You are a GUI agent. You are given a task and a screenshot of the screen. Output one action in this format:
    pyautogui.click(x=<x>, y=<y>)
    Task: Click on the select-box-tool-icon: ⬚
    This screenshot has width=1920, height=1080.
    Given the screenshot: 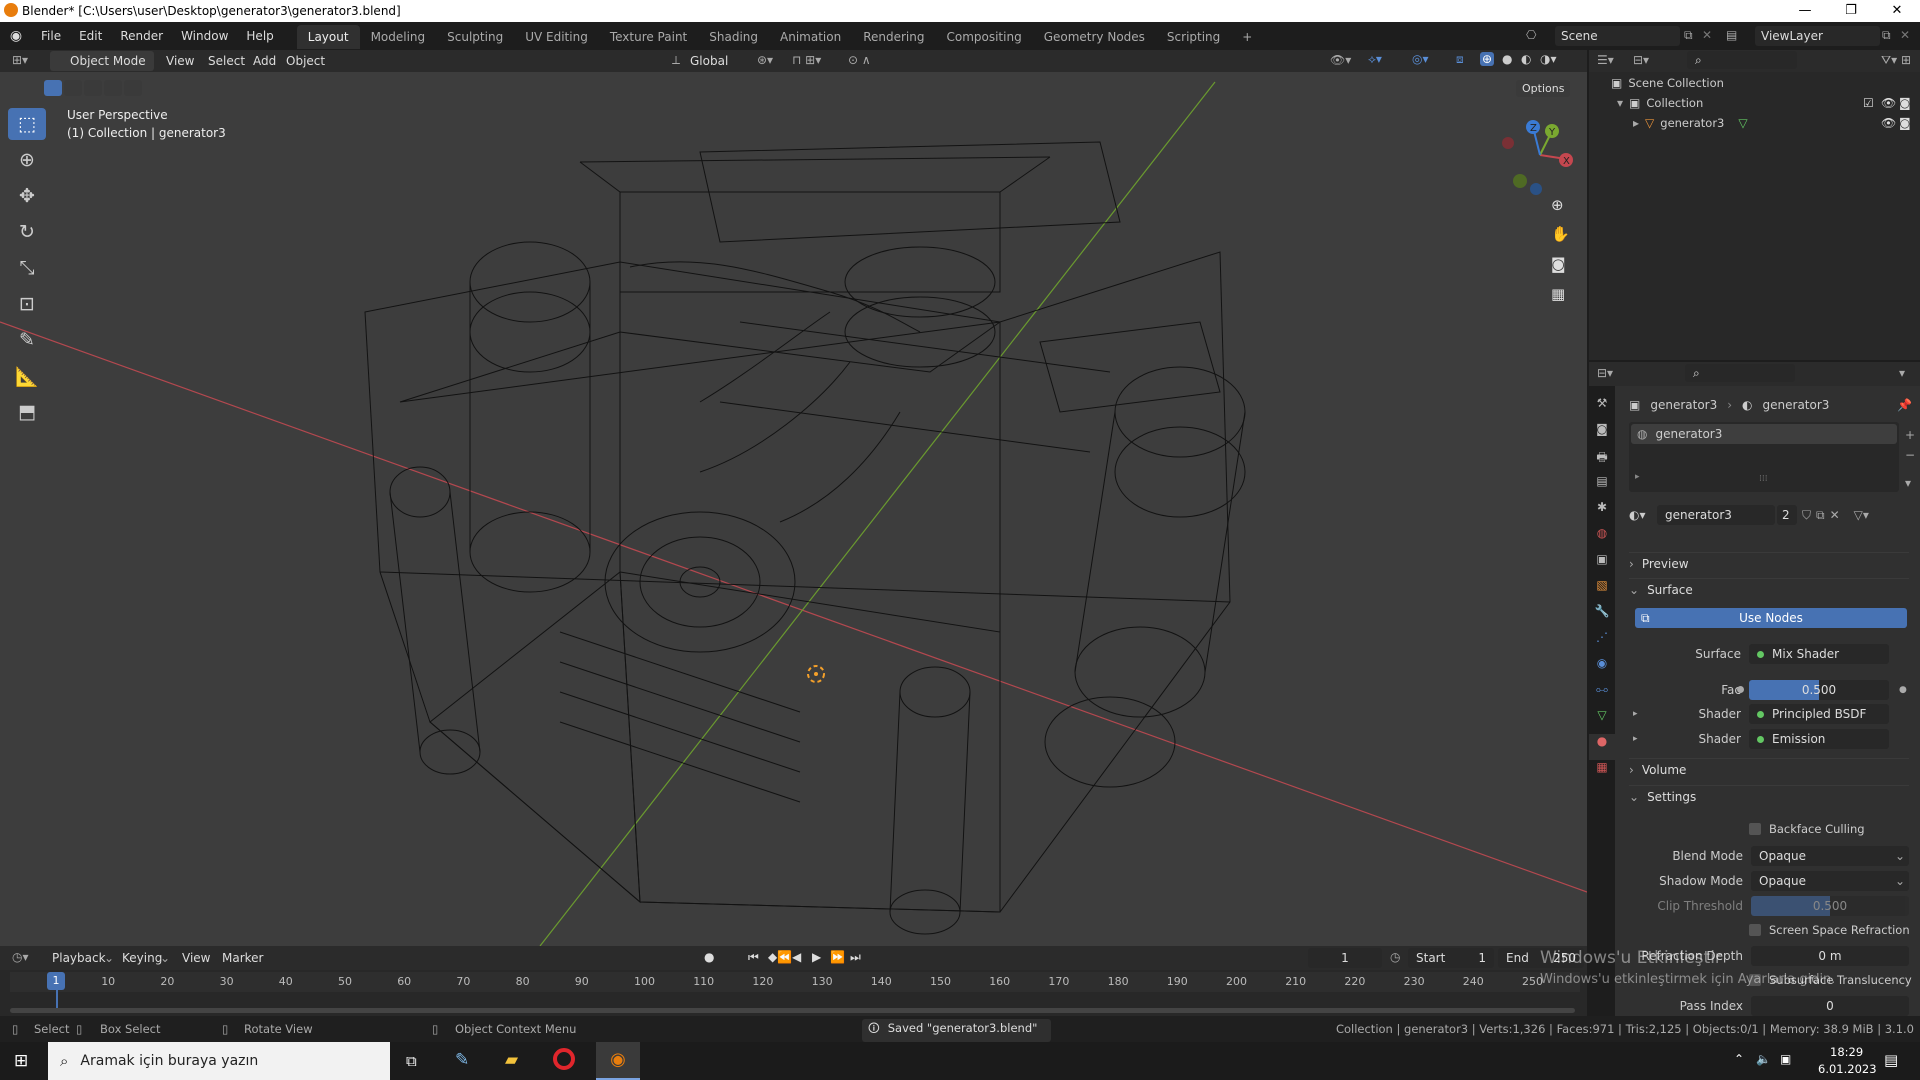 What is the action you would take?
    pyautogui.click(x=27, y=124)
    